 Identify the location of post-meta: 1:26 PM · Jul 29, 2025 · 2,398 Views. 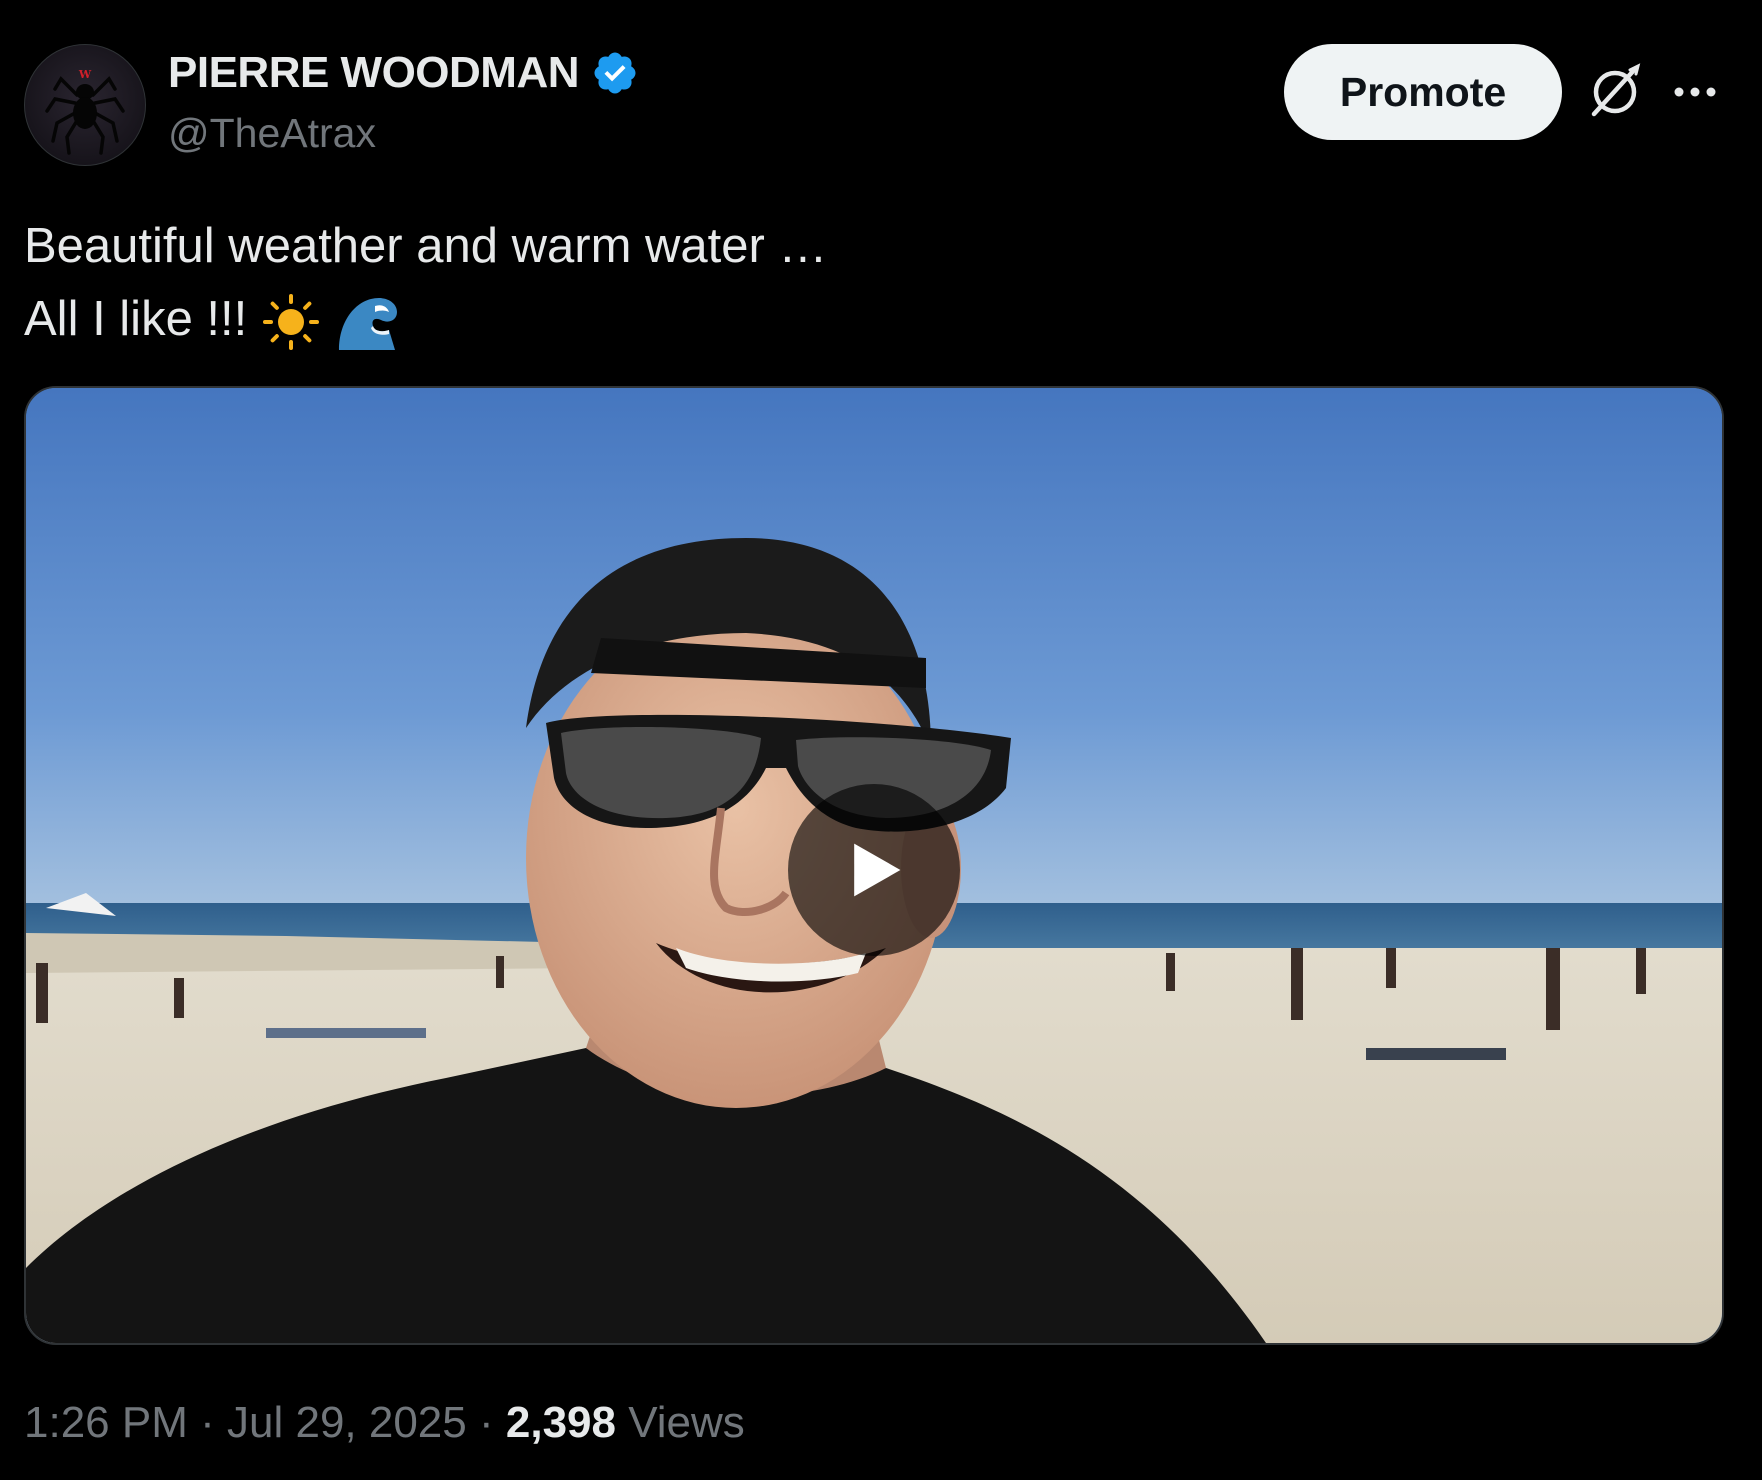
(384, 1423).